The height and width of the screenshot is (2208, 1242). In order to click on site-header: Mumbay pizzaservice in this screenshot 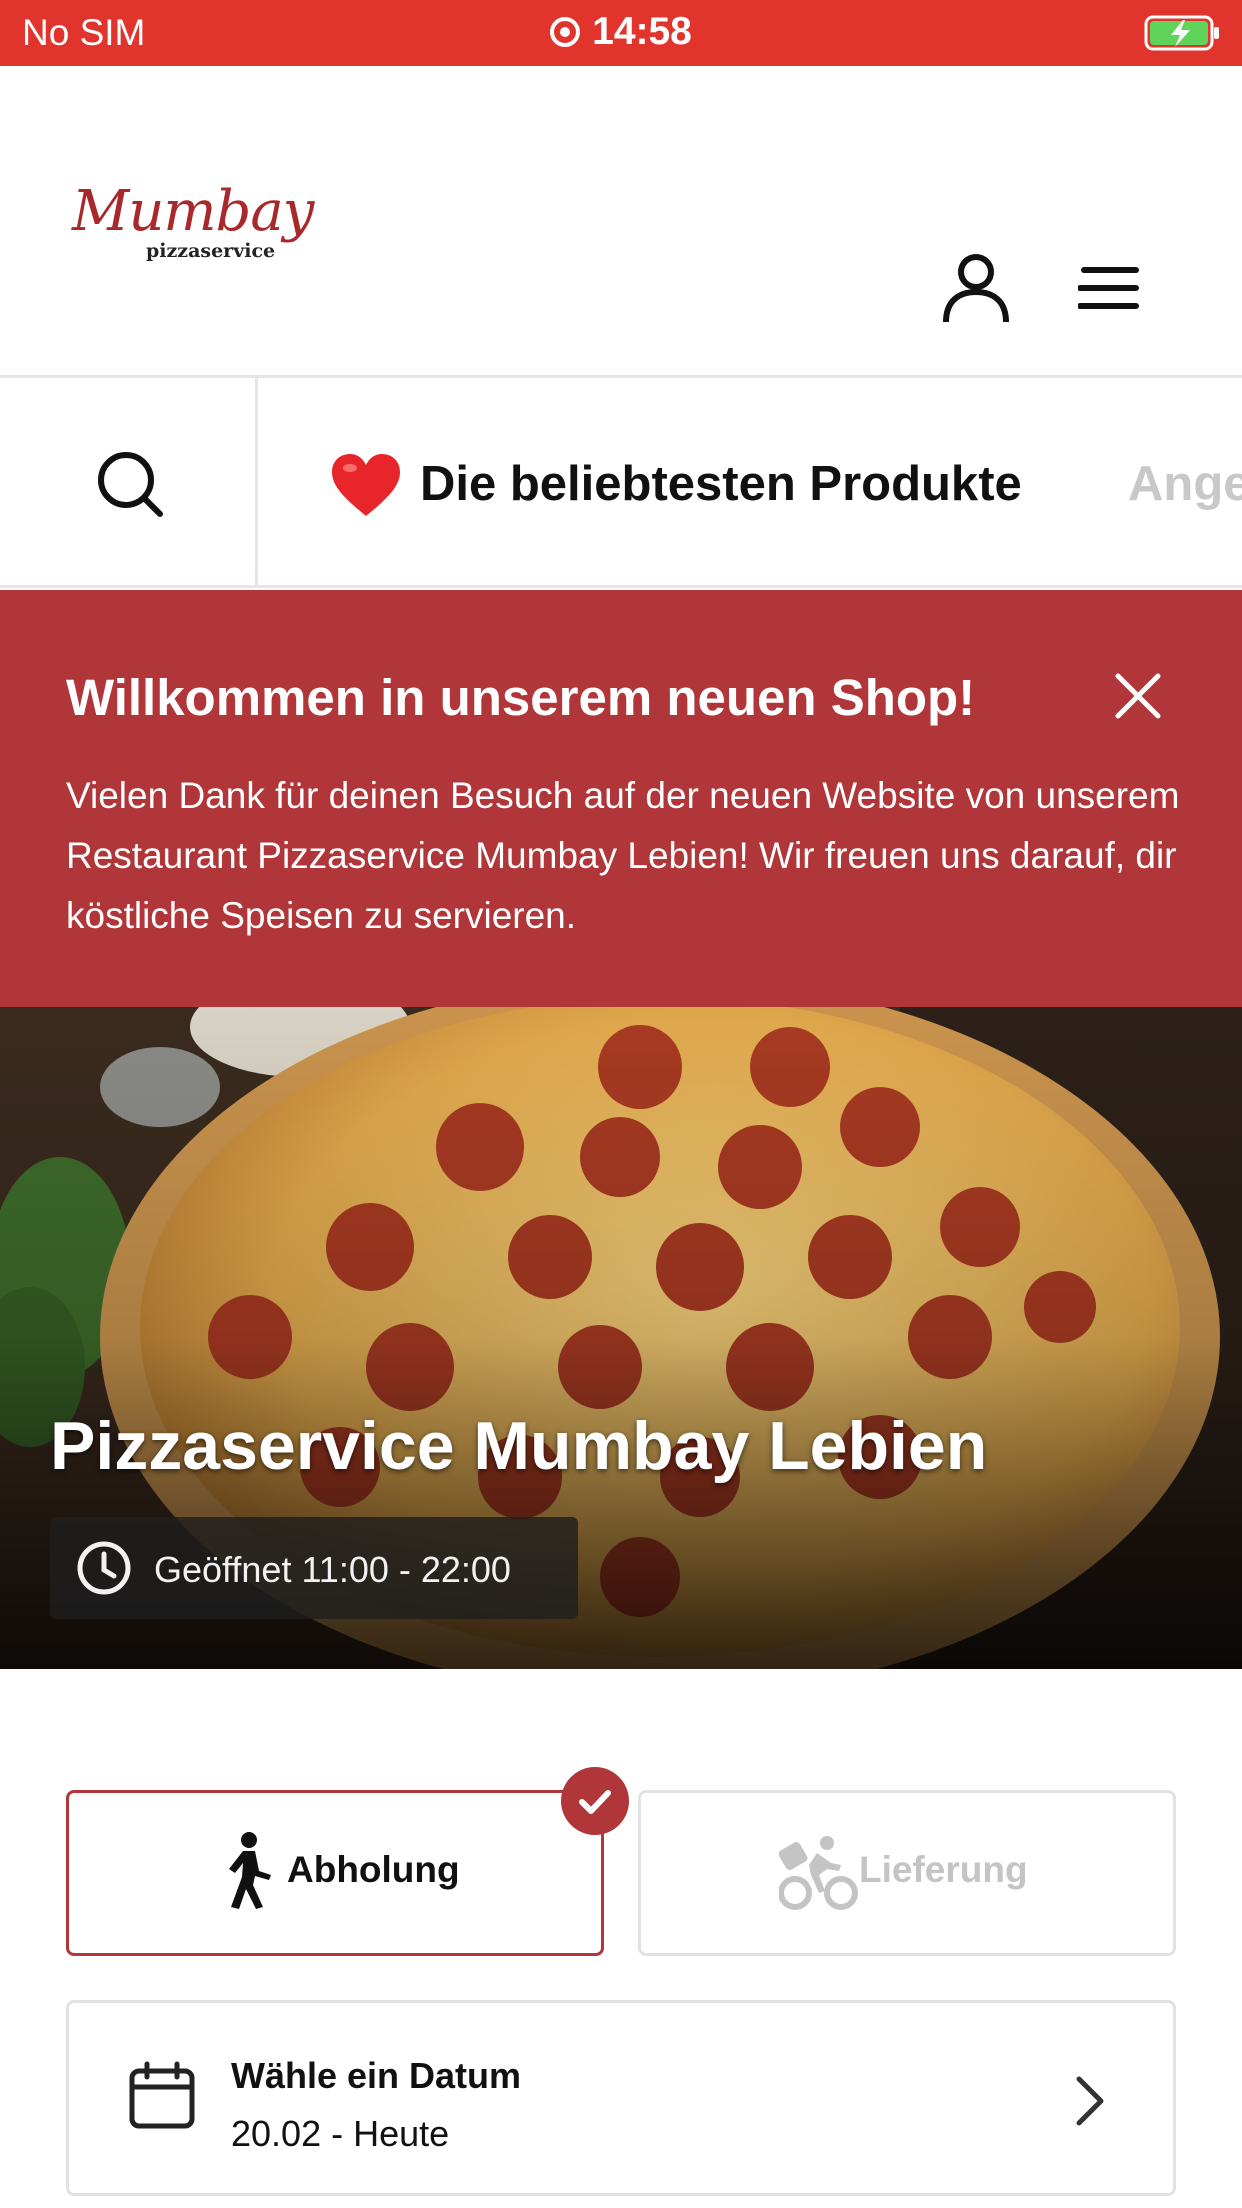, I will do `click(621, 222)`.